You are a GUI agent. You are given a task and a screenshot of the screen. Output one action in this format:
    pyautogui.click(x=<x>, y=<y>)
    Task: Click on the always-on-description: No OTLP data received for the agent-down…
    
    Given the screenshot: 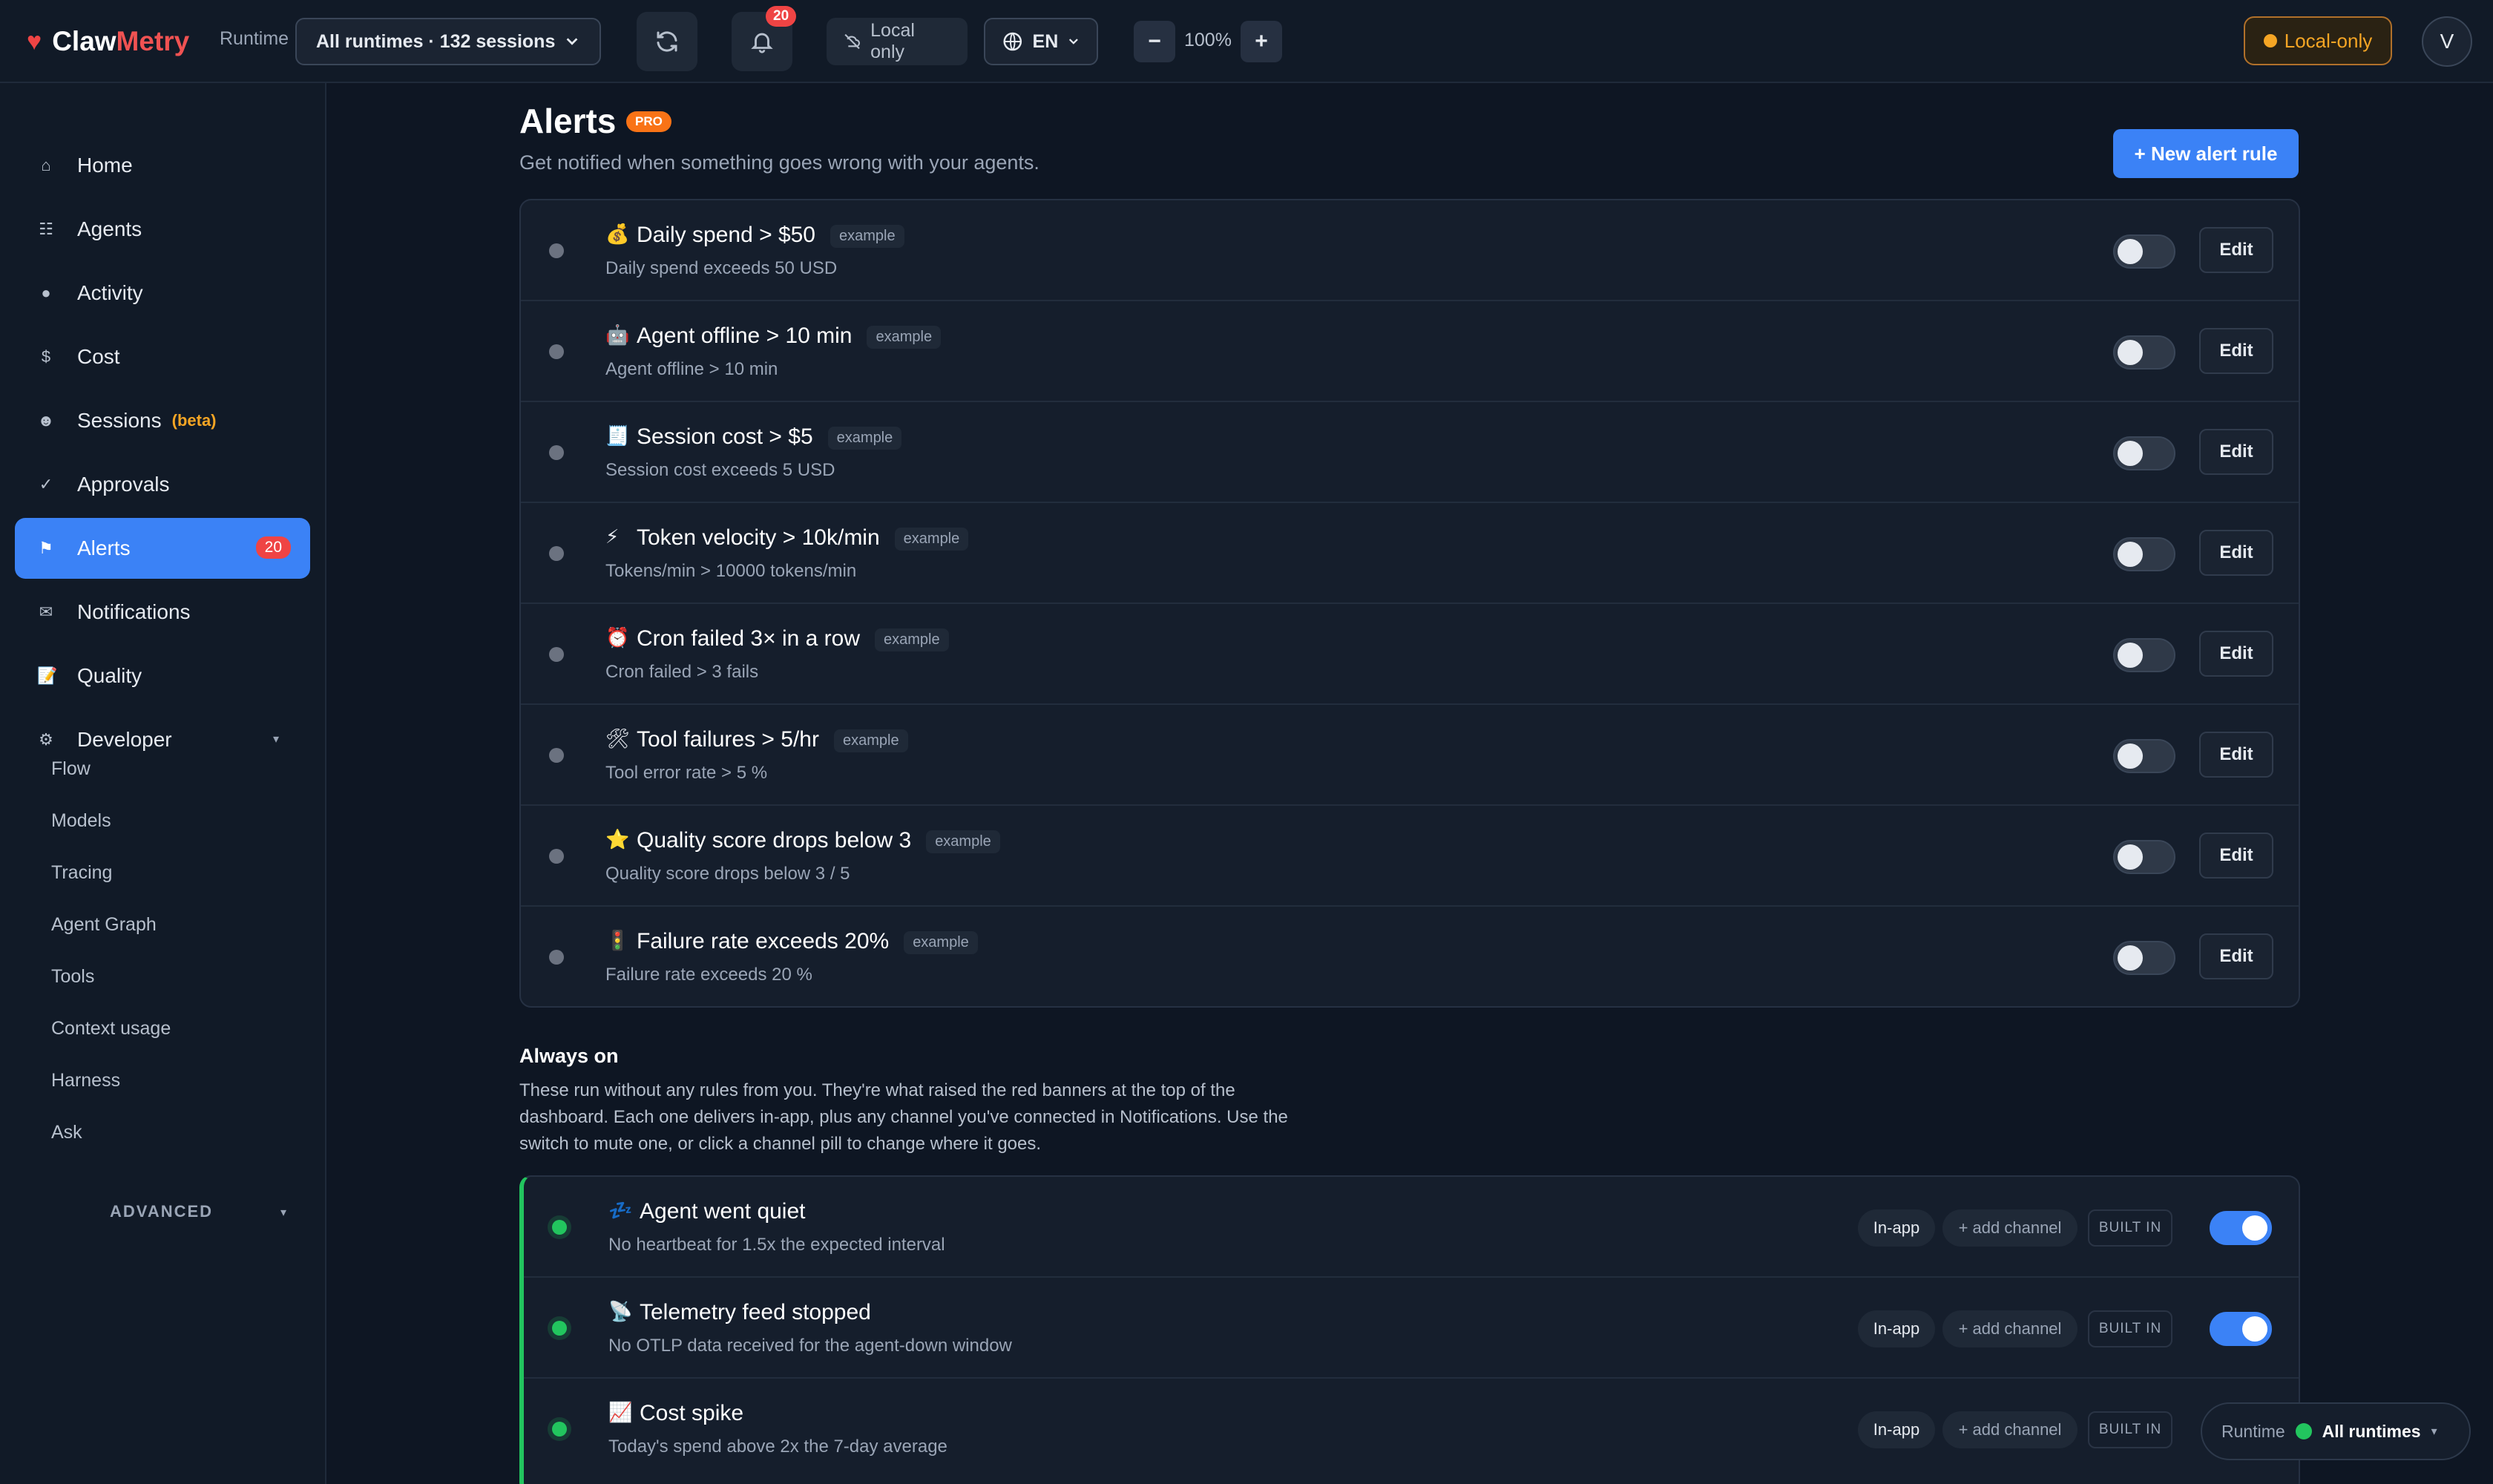 What is the action you would take?
    pyautogui.click(x=810, y=1346)
    